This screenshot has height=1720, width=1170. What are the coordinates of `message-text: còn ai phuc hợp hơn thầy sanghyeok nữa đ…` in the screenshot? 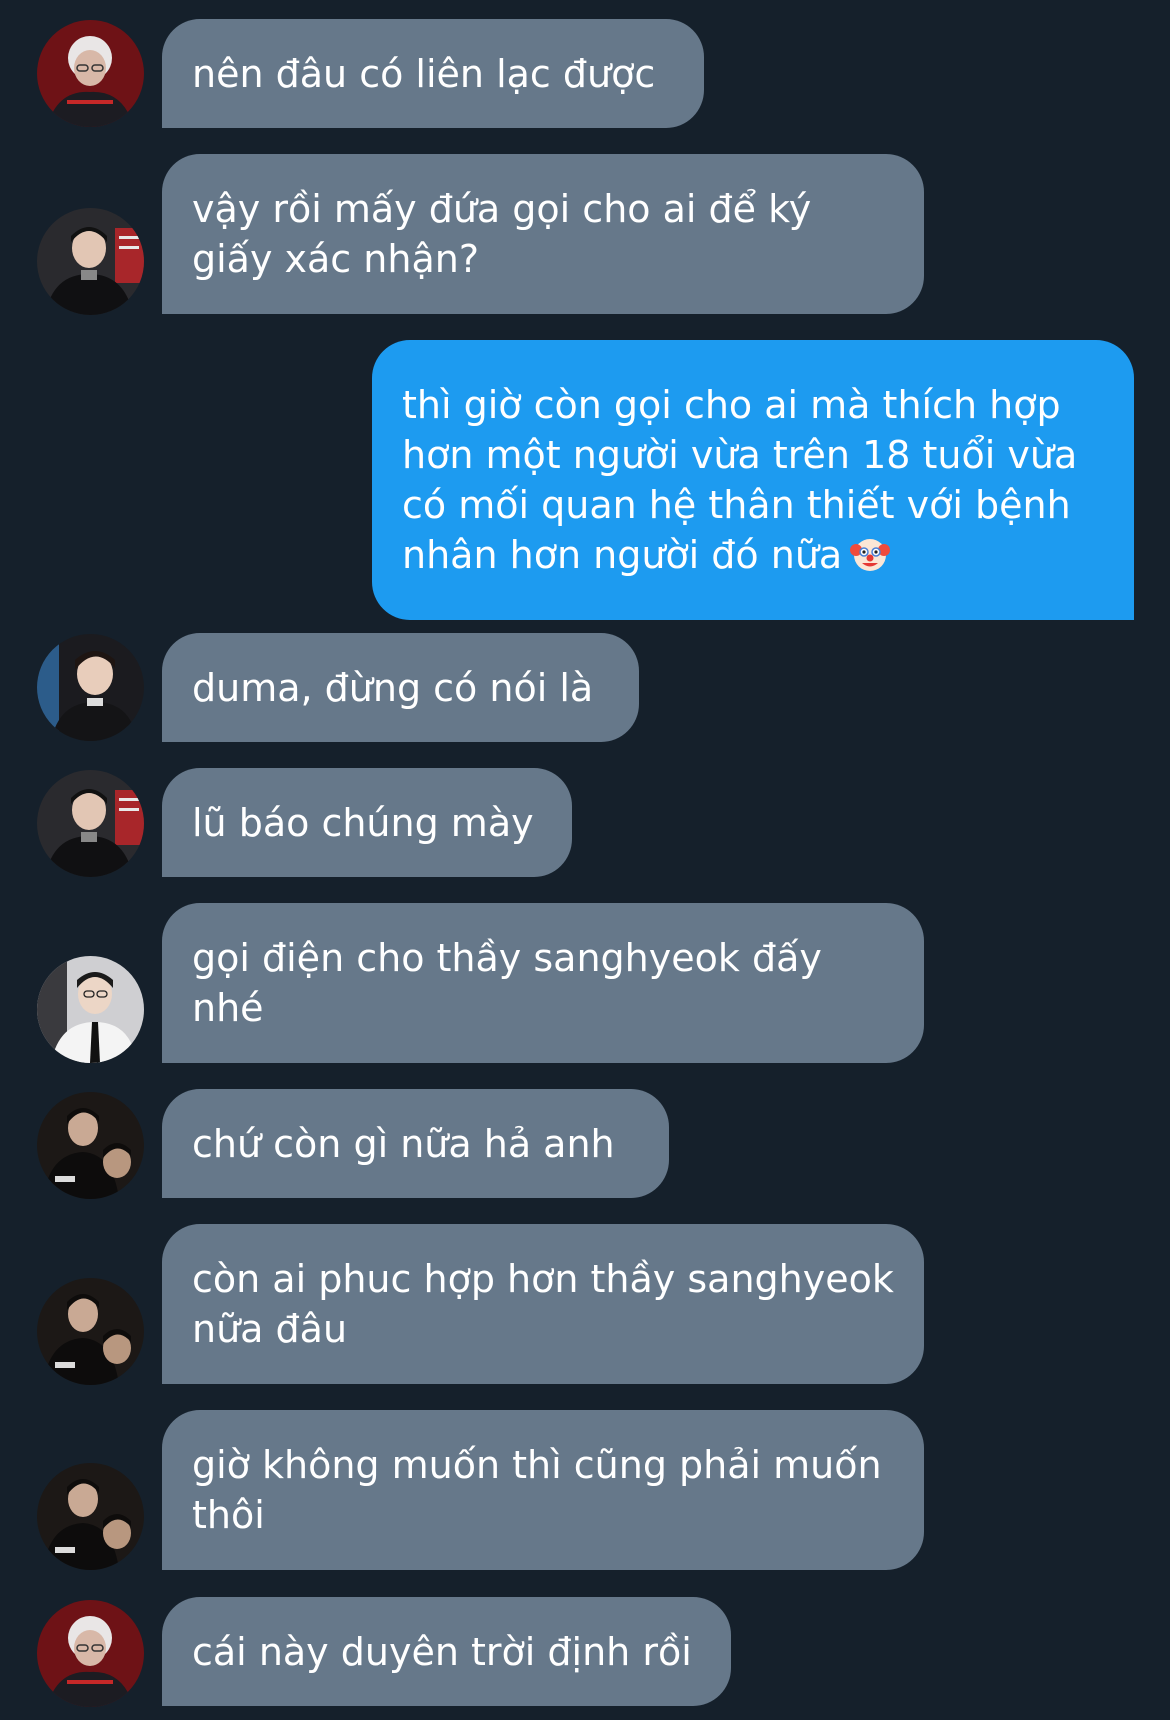 It's located at (543, 1304).